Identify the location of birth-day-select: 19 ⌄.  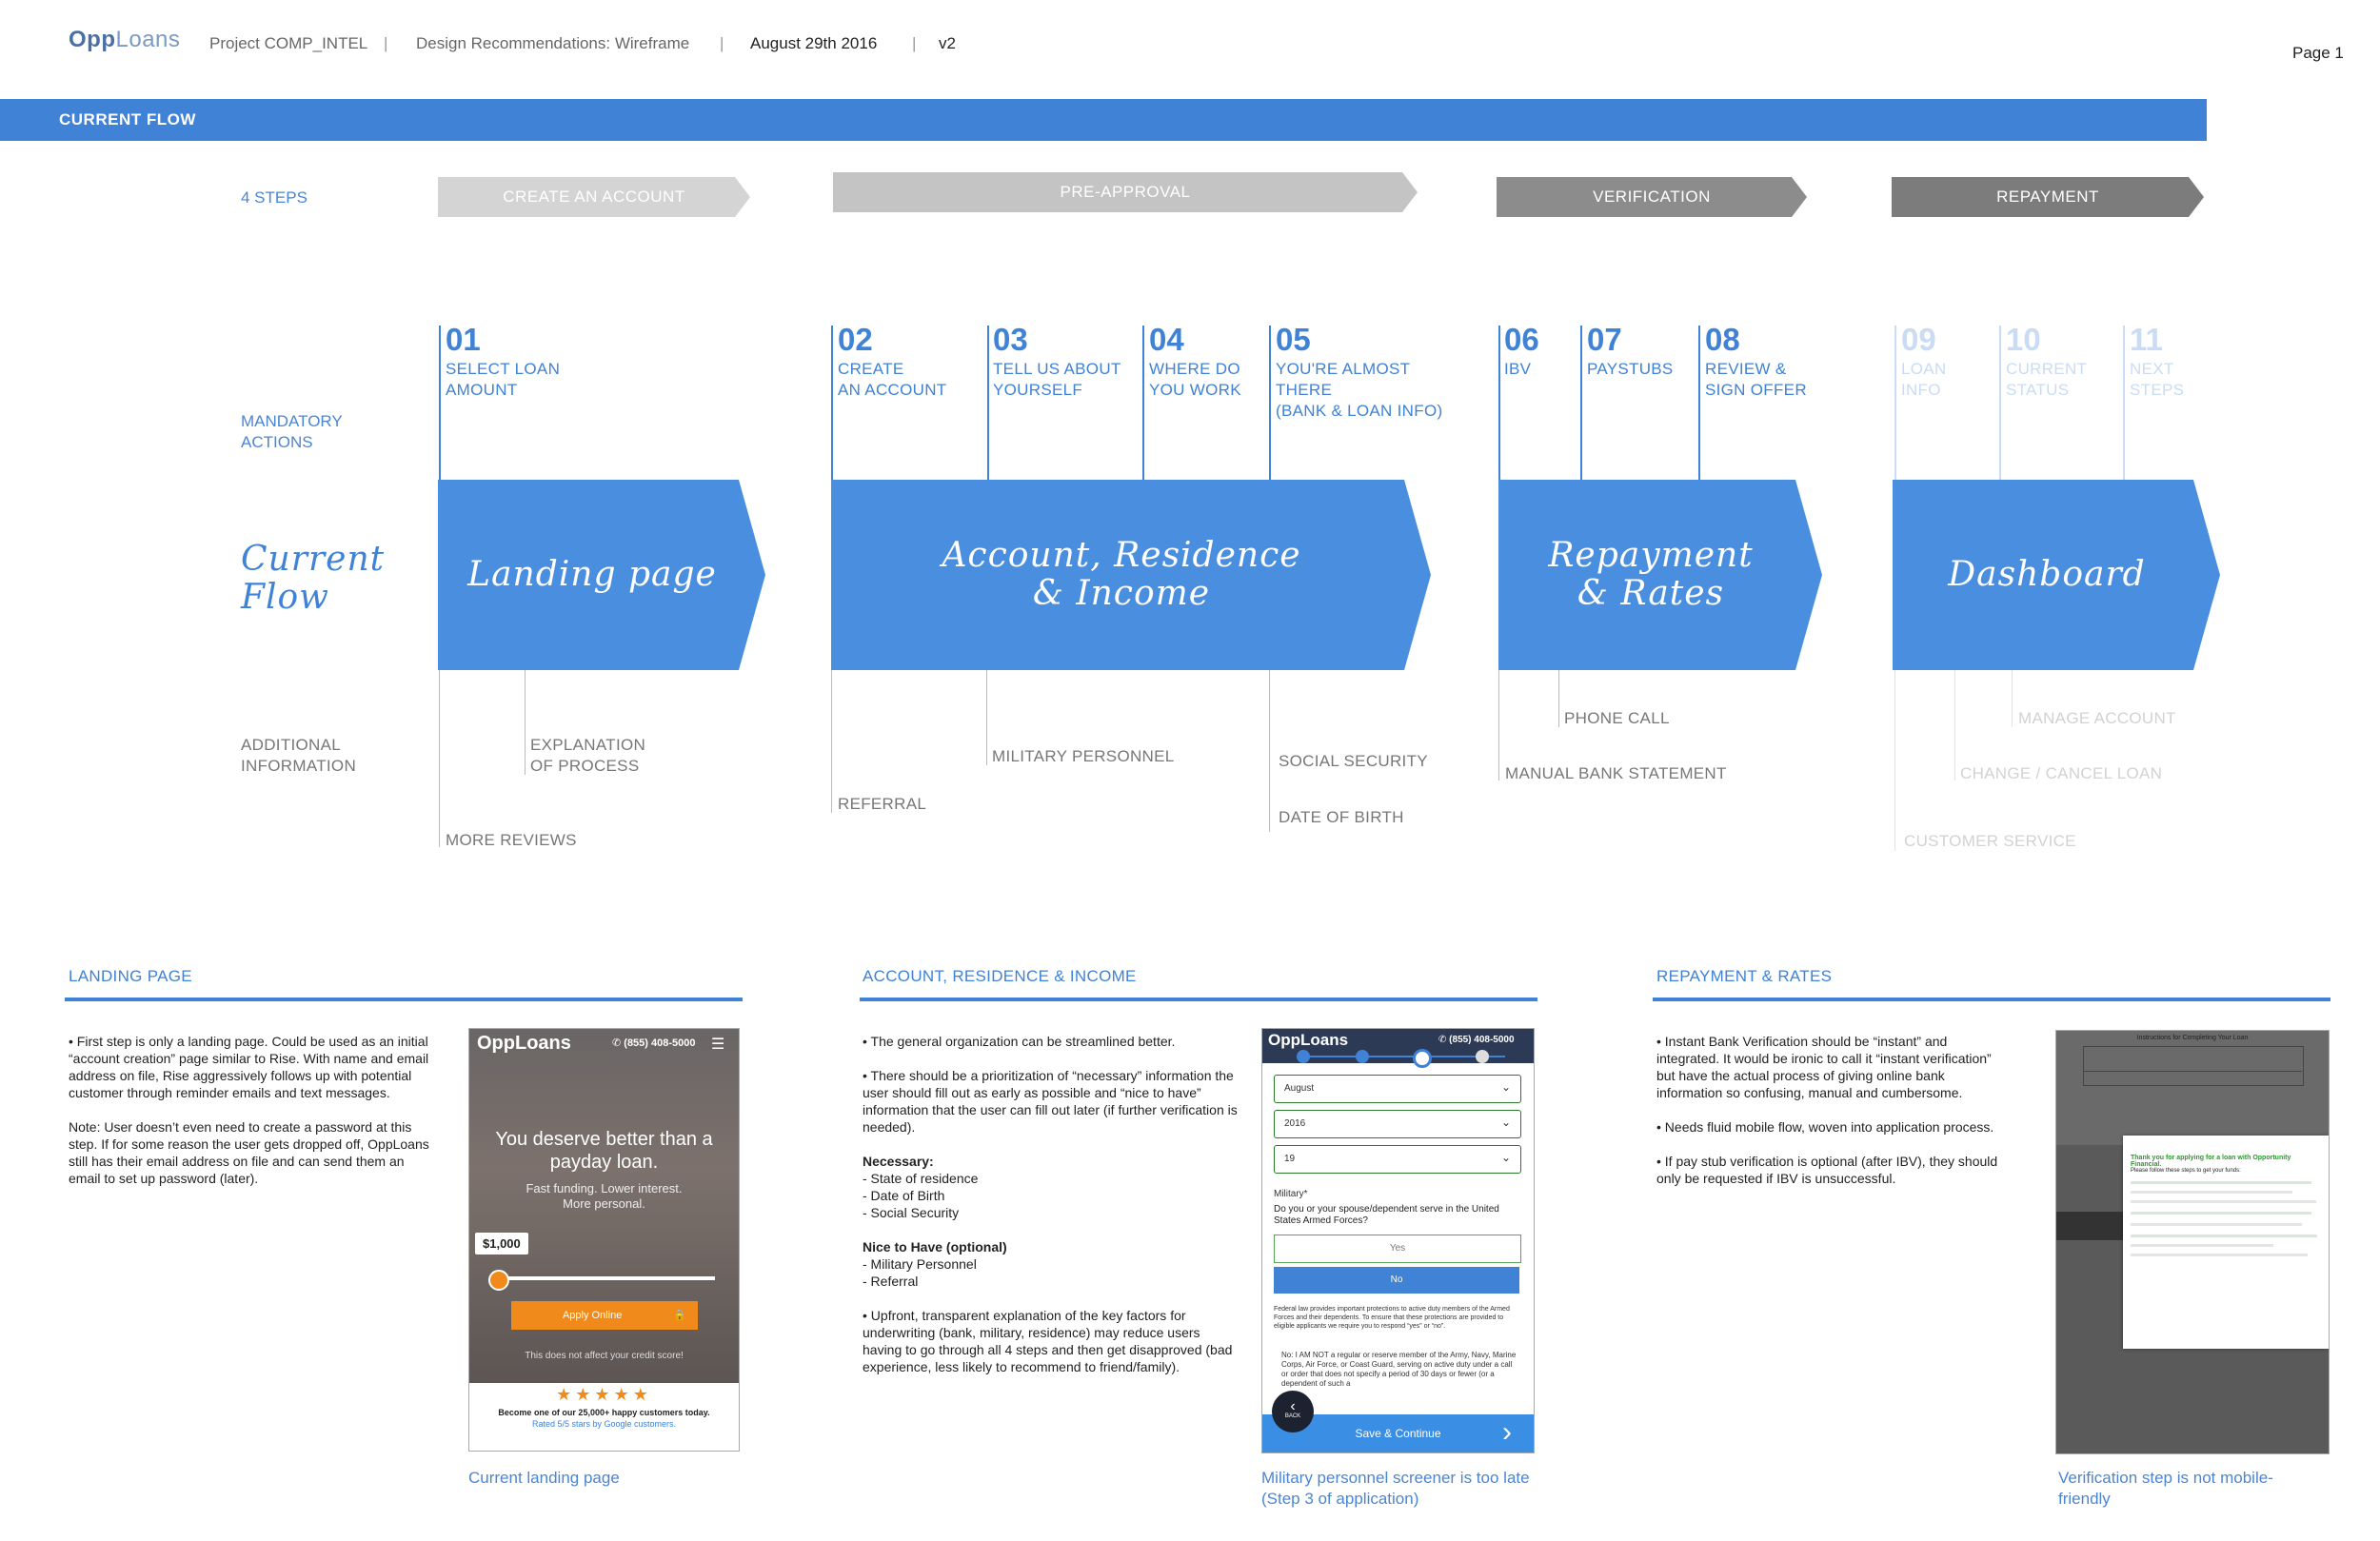
(1397, 1159).